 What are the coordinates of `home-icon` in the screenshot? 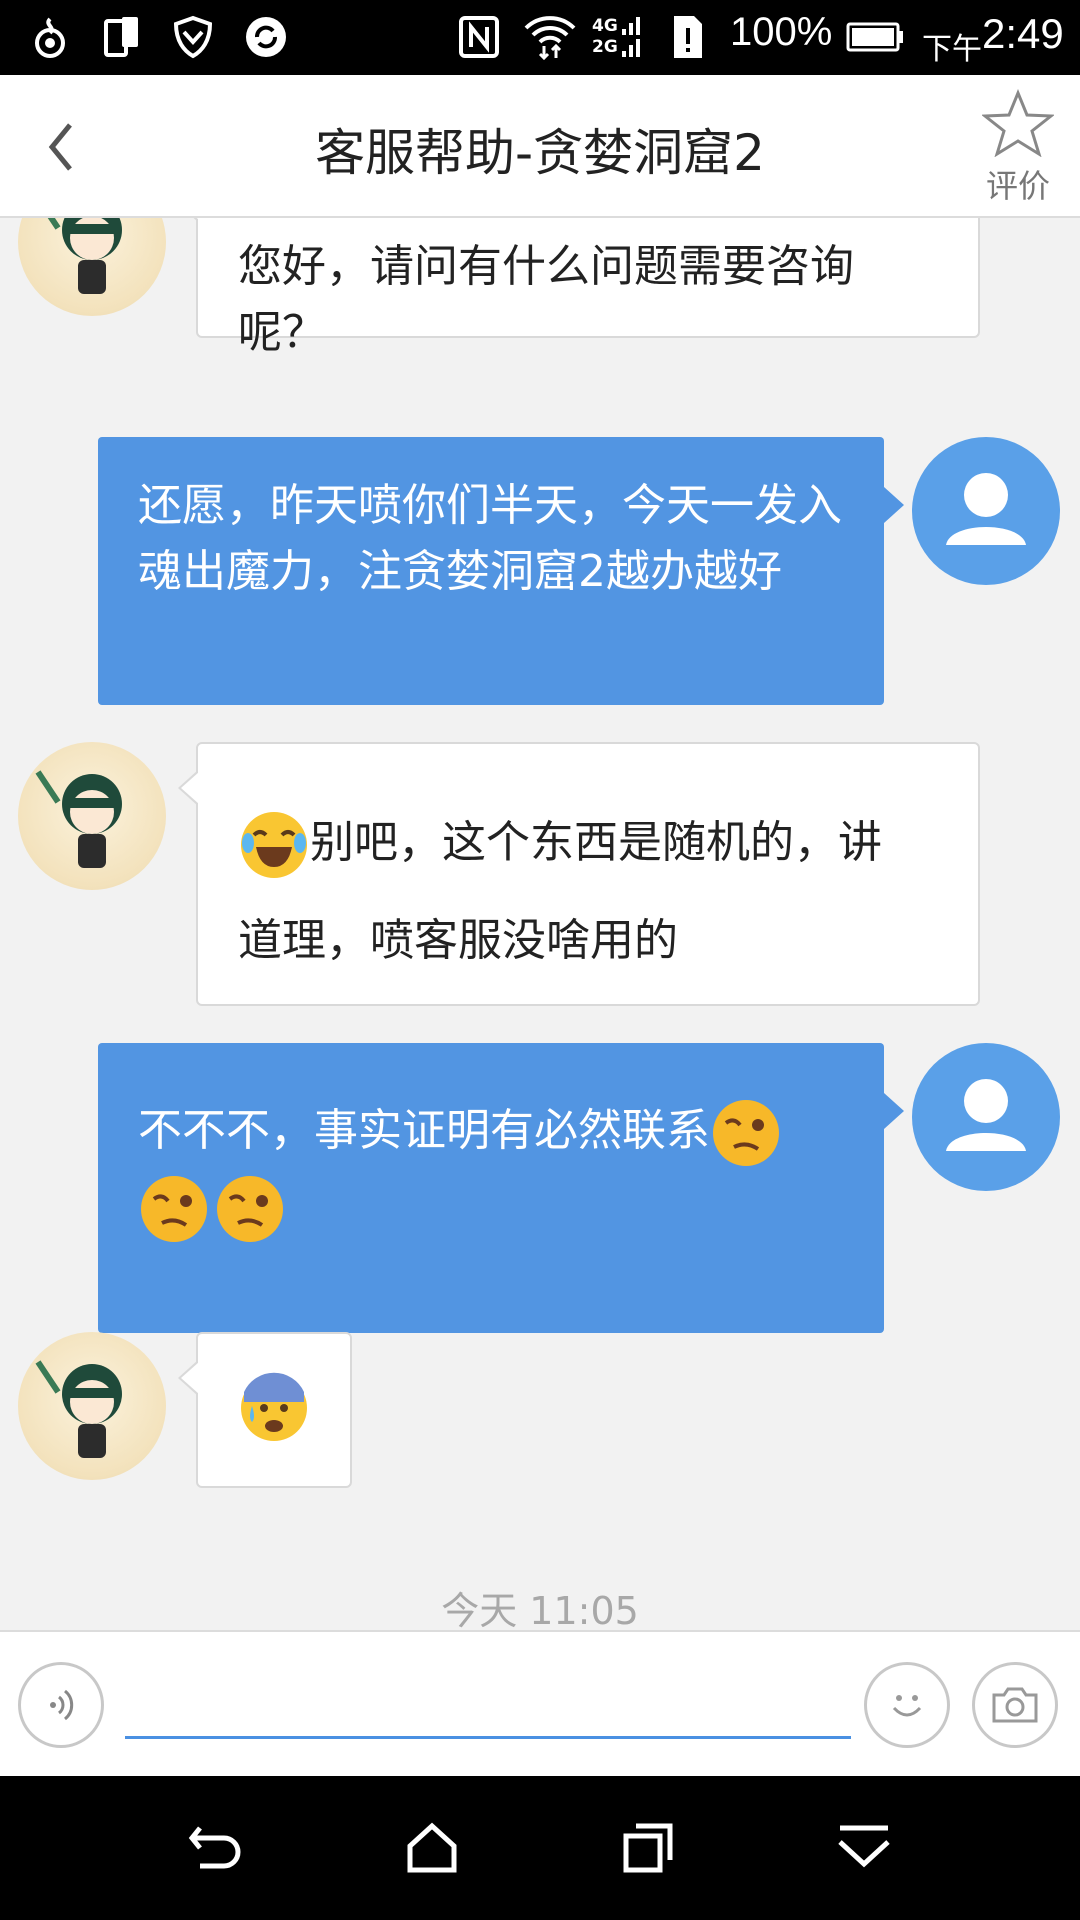 It's located at (432, 1847).